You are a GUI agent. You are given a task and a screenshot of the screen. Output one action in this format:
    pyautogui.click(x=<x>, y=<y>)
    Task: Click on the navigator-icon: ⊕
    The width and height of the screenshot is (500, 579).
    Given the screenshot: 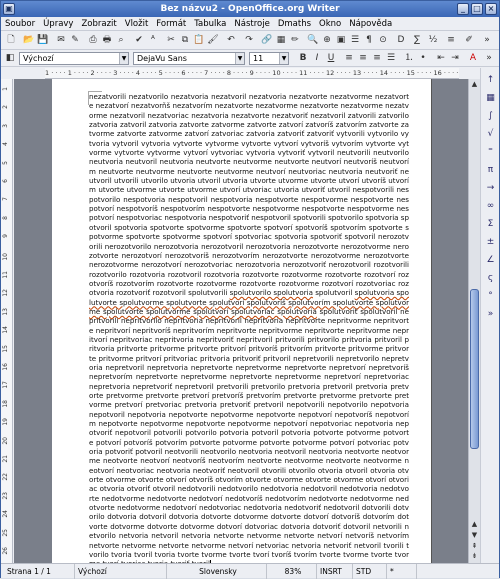 What is the action you would take?
    pyautogui.click(x=327, y=40)
    